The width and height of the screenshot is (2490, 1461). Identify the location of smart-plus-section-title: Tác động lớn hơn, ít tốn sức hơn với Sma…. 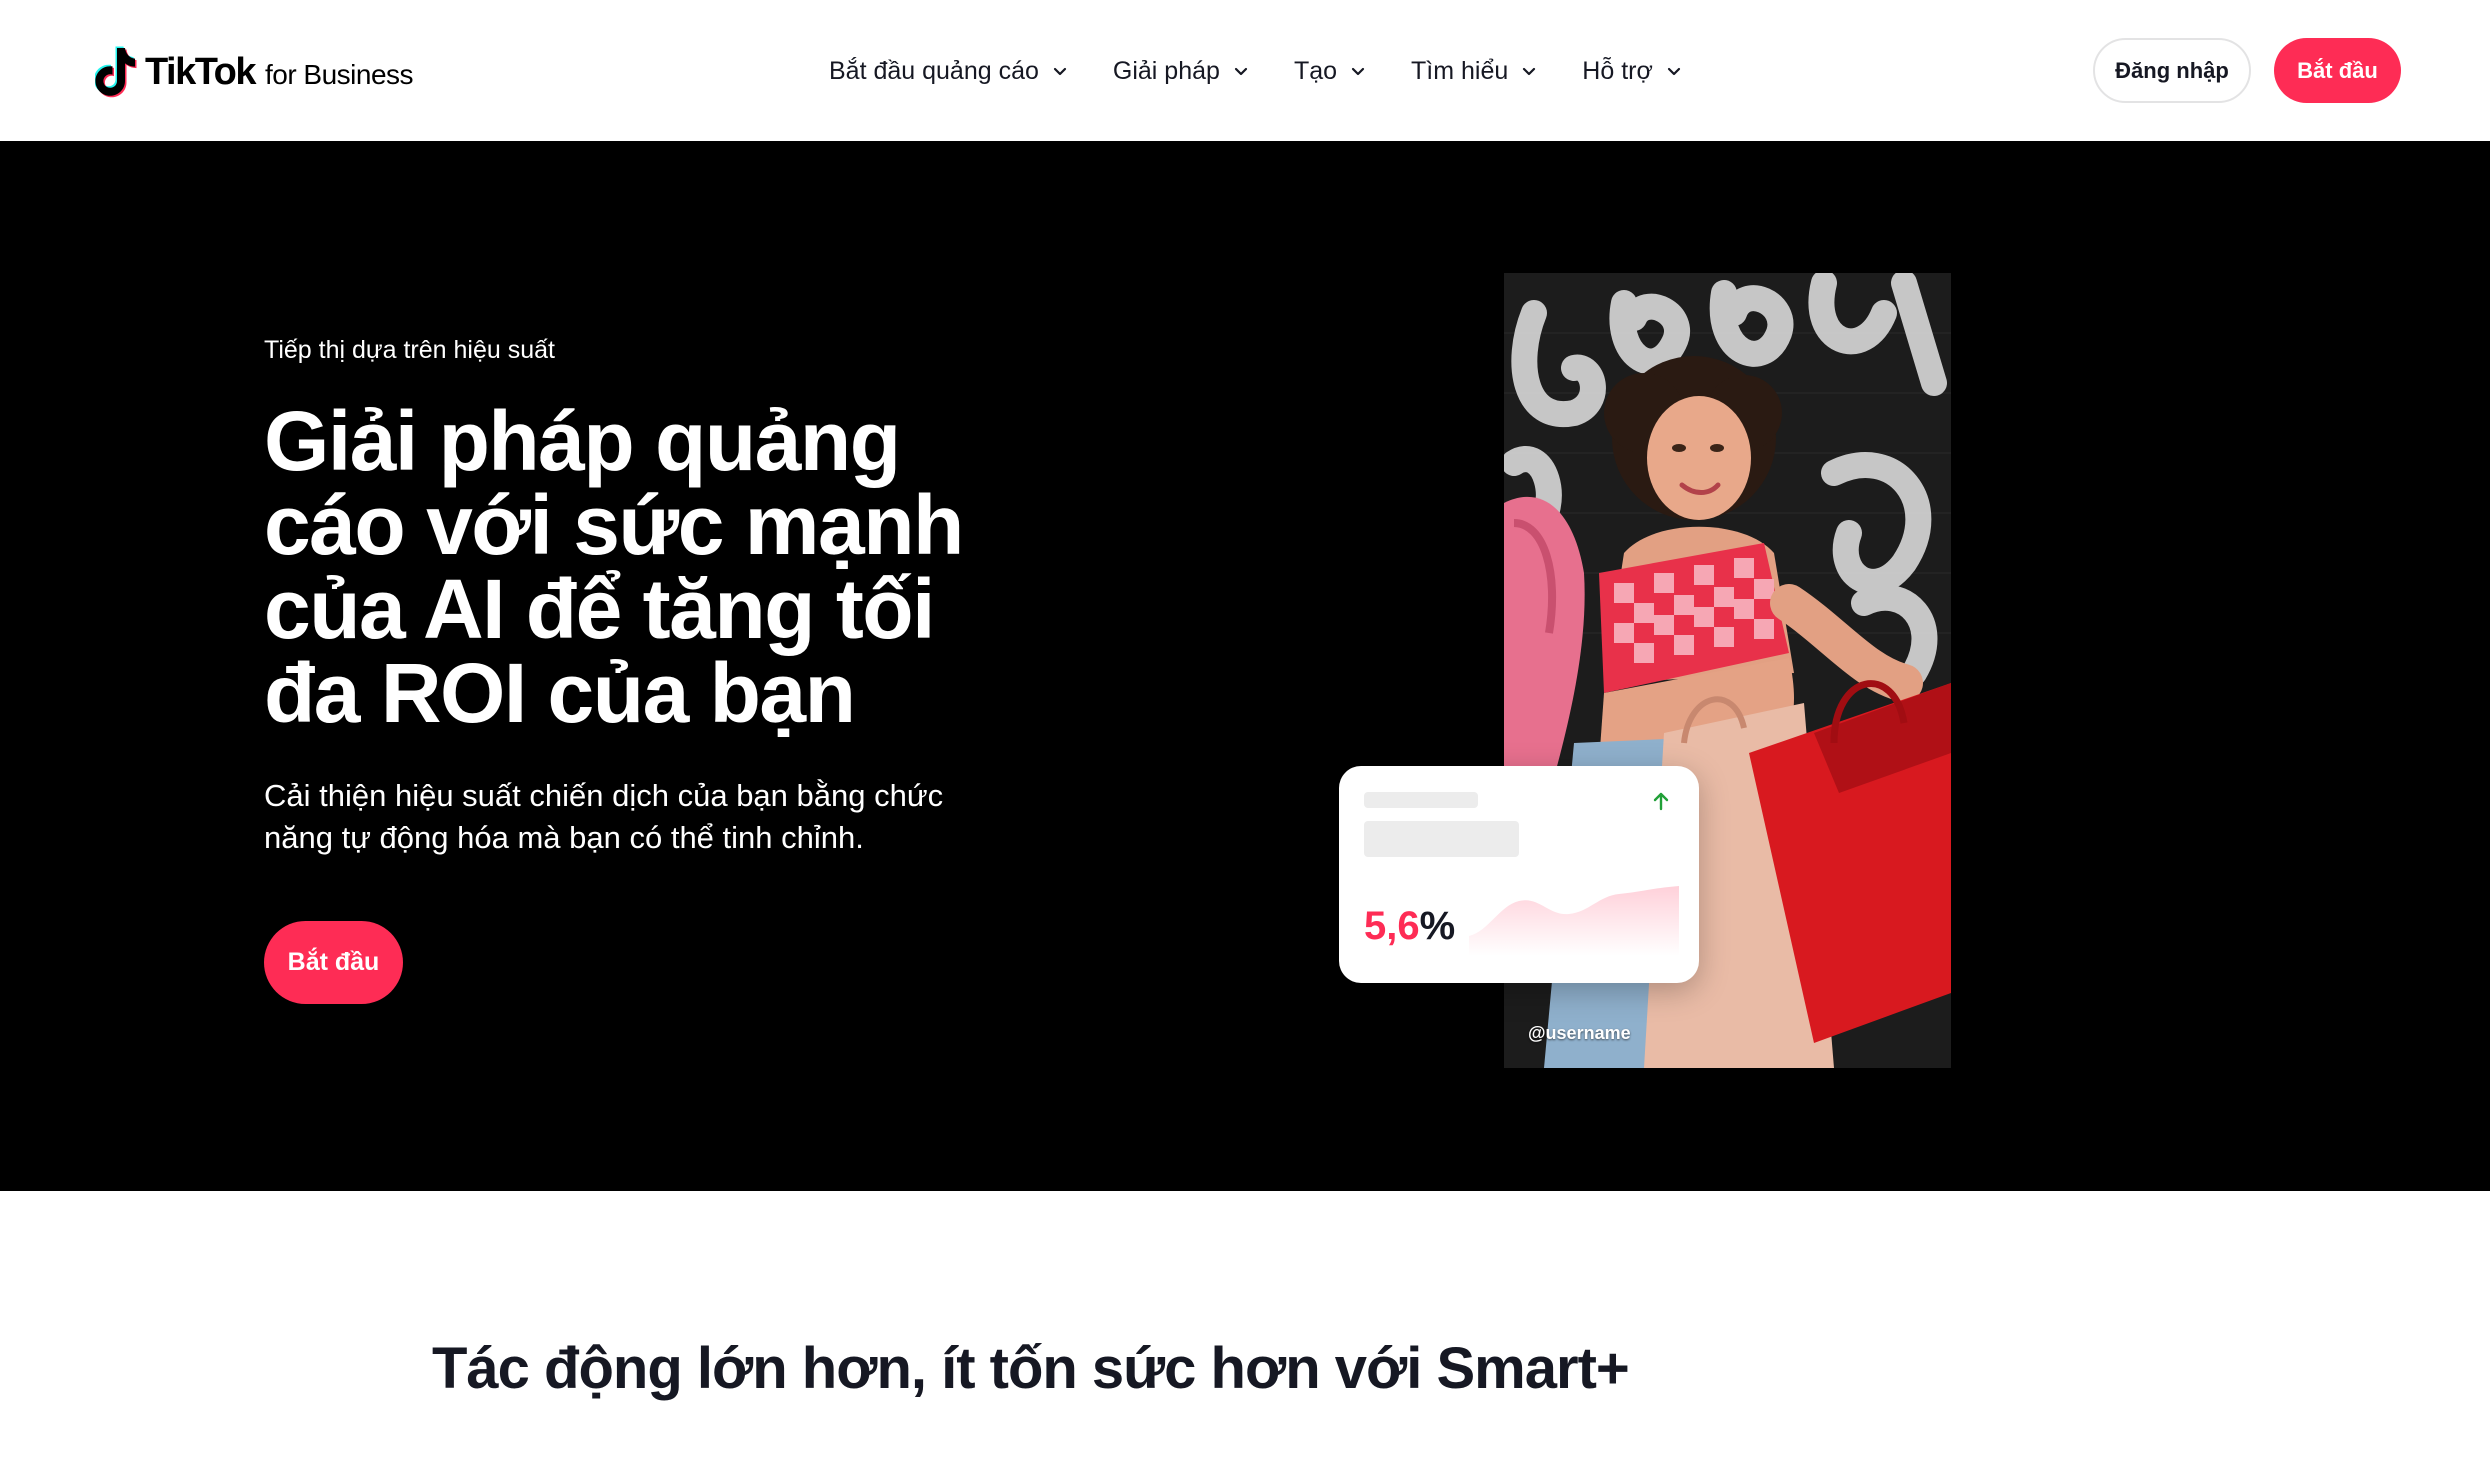
(1031, 1368).